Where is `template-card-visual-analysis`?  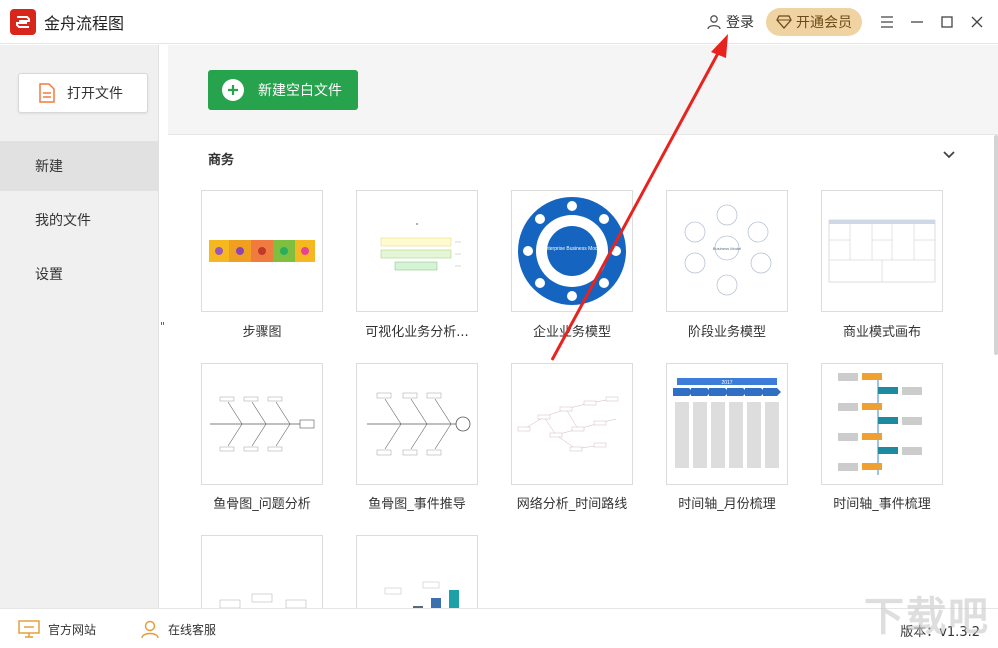 template-card-visual-analysis is located at coordinates (417, 251).